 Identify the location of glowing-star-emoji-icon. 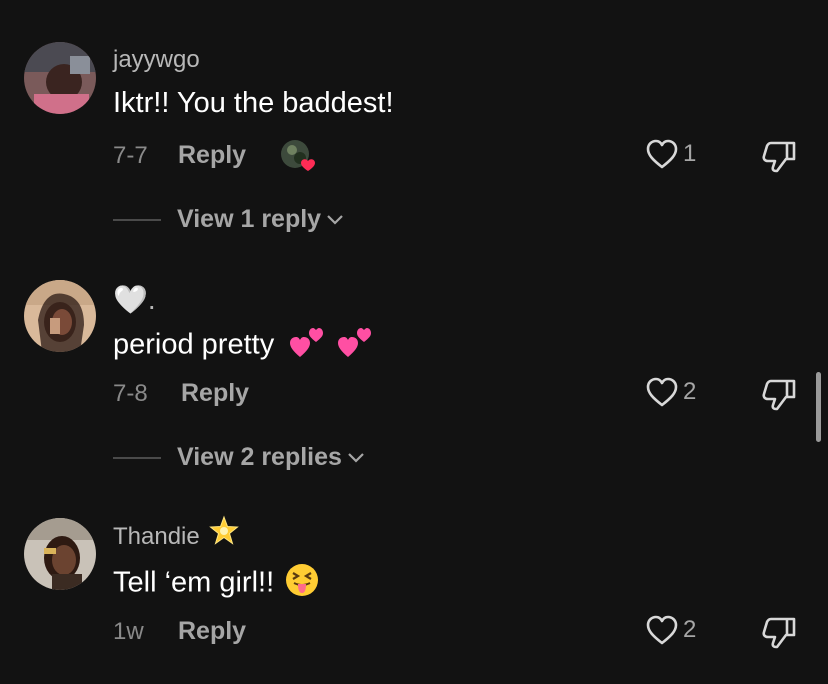
(224, 534).